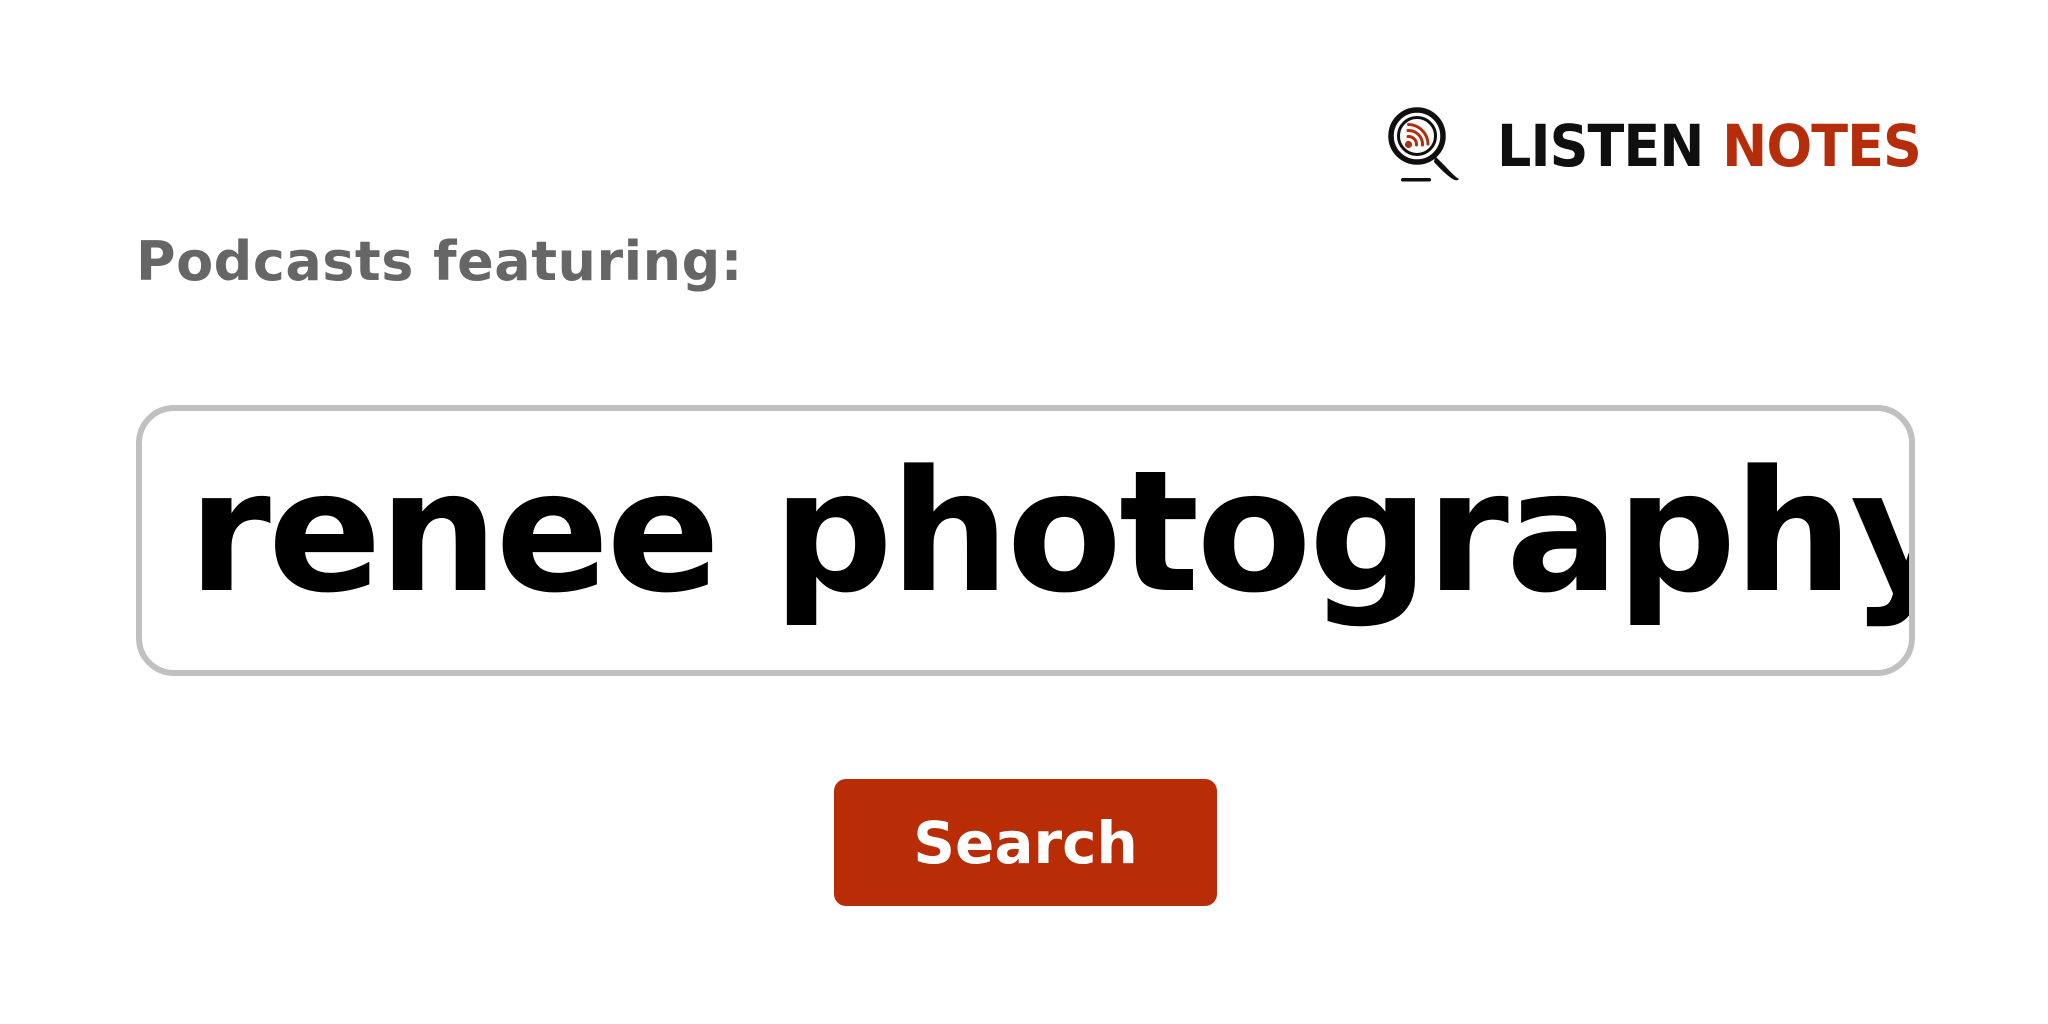 The height and width of the screenshot is (1024, 2048). I want to click on search-button: Search, so click(1025, 842).